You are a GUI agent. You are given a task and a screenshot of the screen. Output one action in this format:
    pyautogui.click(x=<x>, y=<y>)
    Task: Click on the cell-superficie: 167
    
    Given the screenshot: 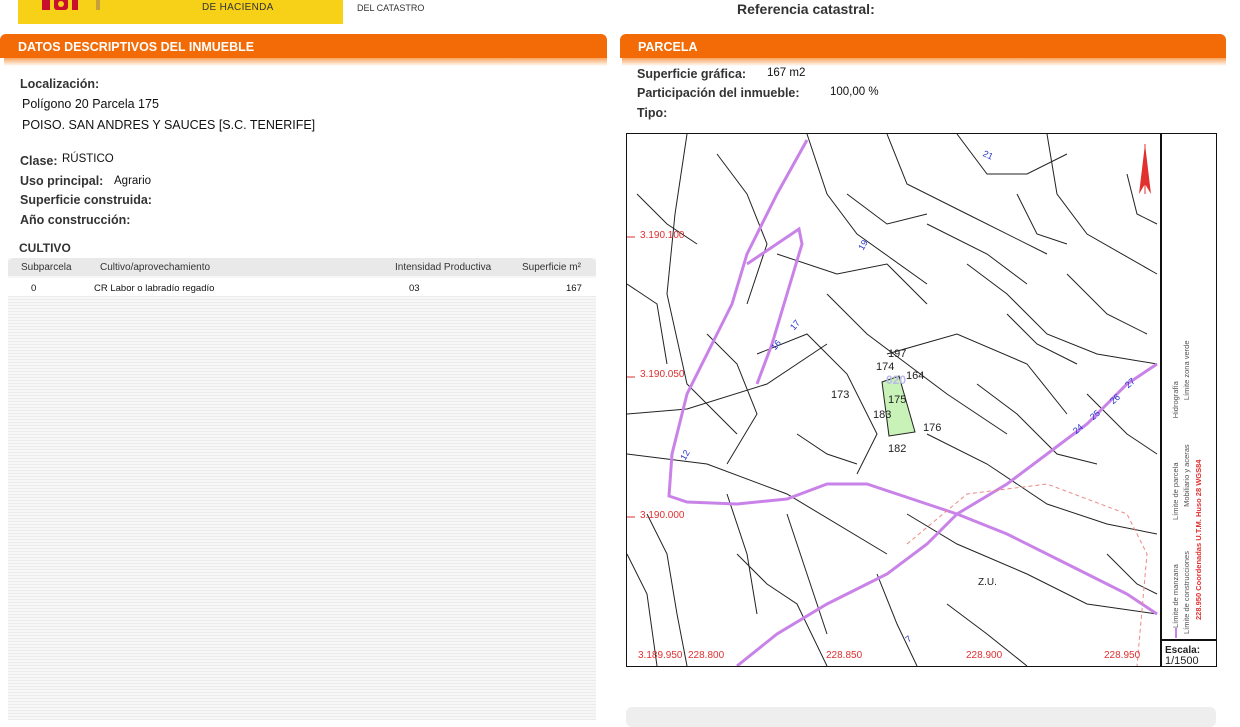 What is the action you would take?
    pyautogui.click(x=574, y=288)
    